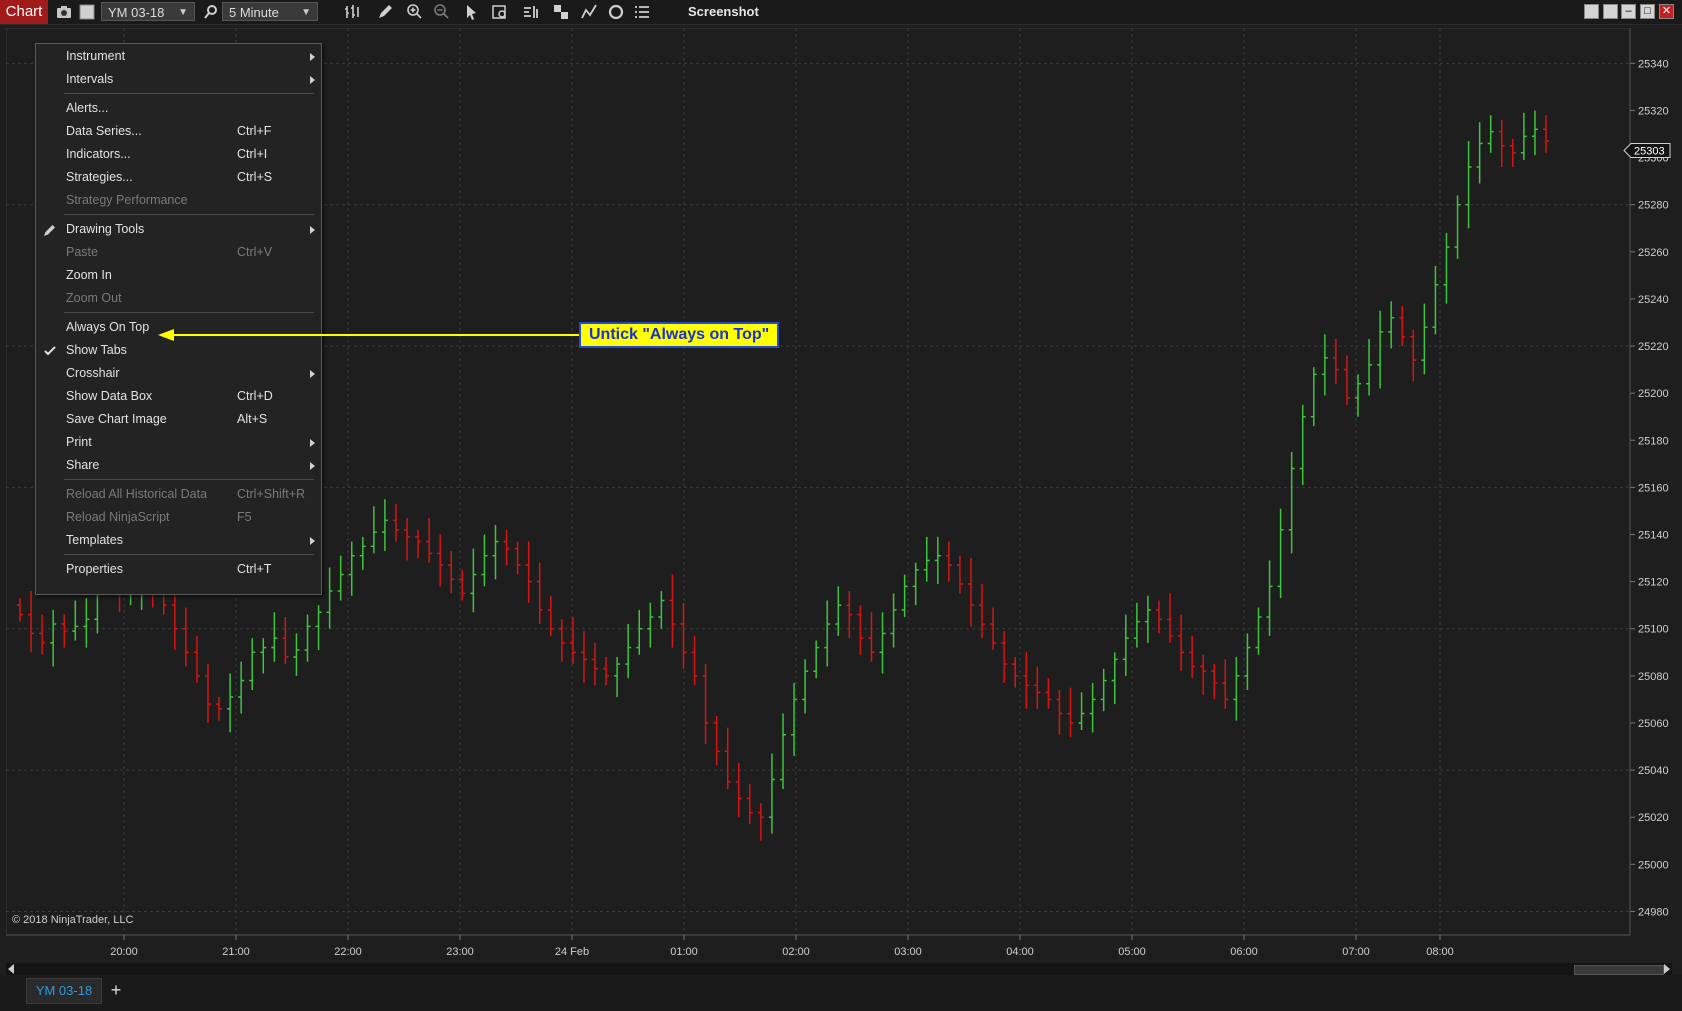 Image resolution: width=1682 pixels, height=1011 pixels. I want to click on price-axis-label: 25240, so click(1653, 300).